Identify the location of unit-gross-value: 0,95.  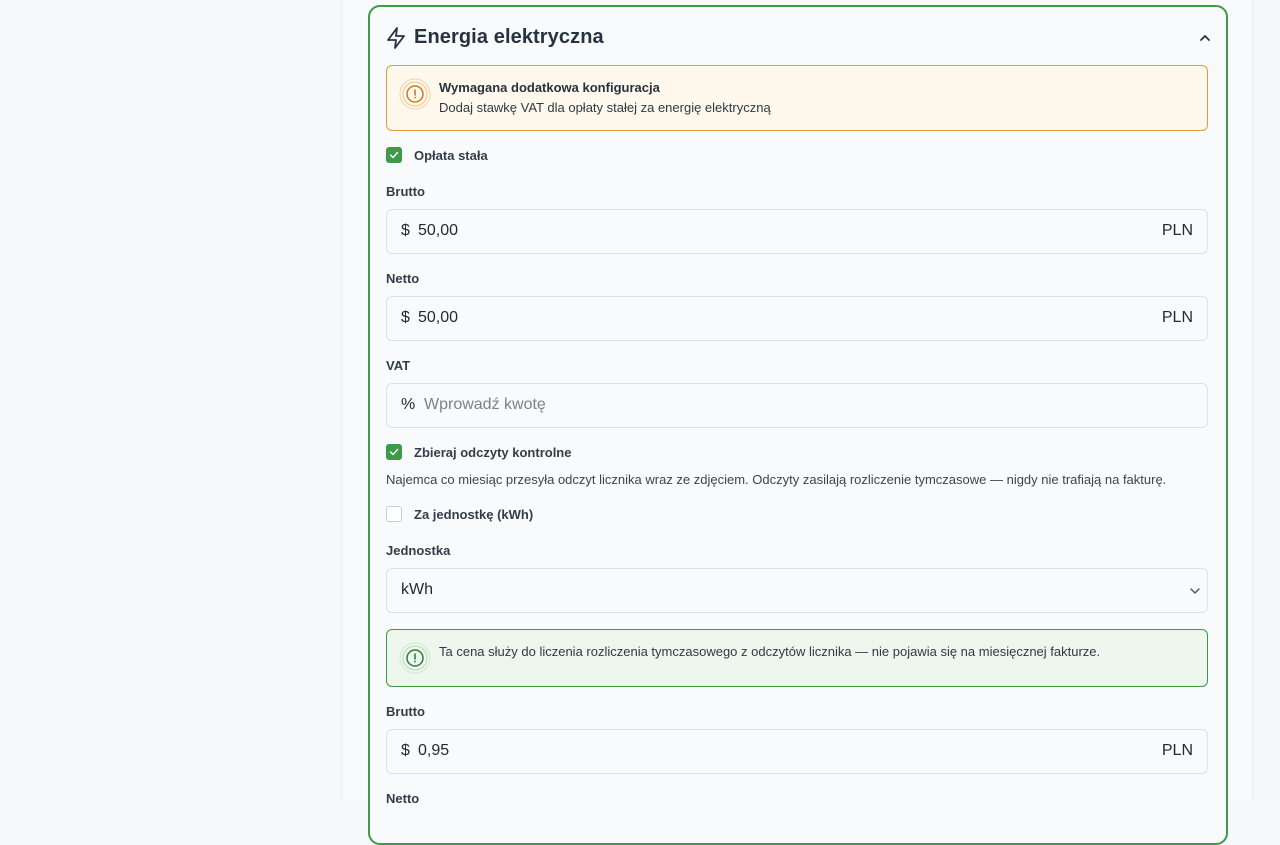
(434, 750).